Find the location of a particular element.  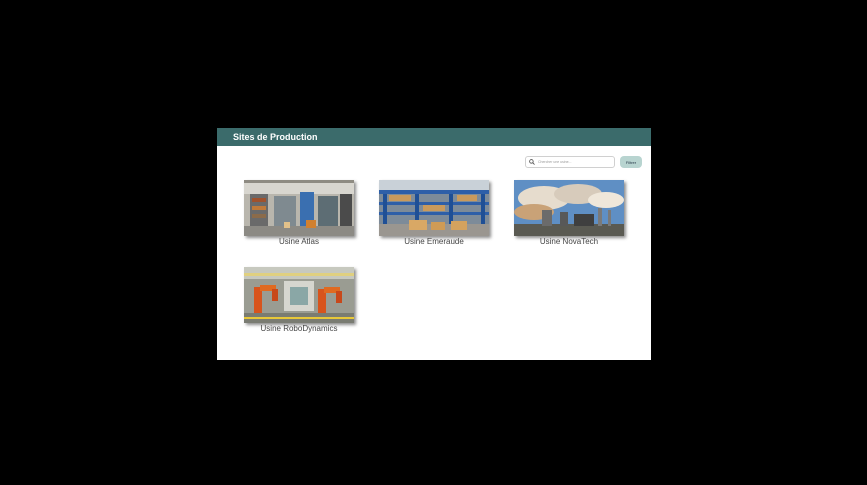

filter-button: Filtrer is located at coordinates (631, 162).